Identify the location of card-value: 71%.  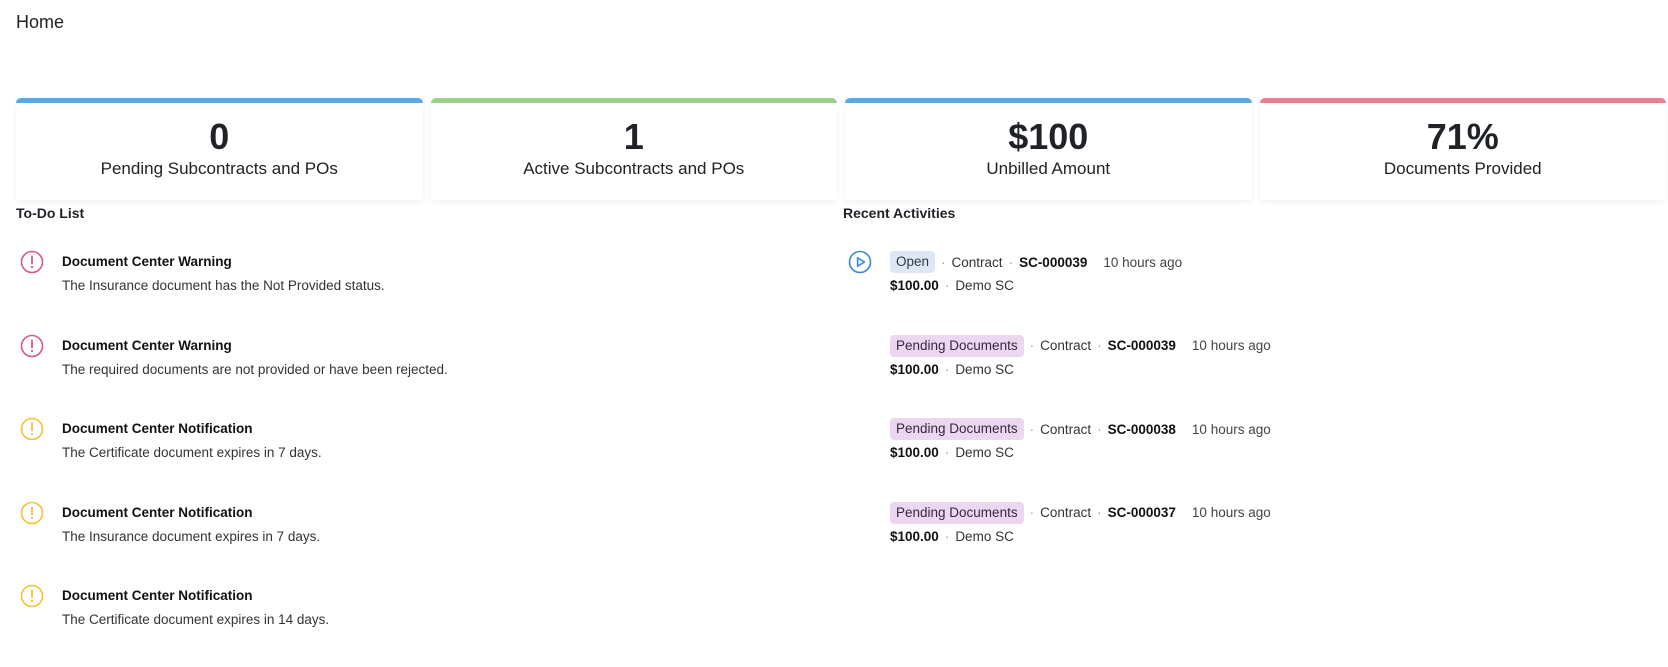
(1462, 136).